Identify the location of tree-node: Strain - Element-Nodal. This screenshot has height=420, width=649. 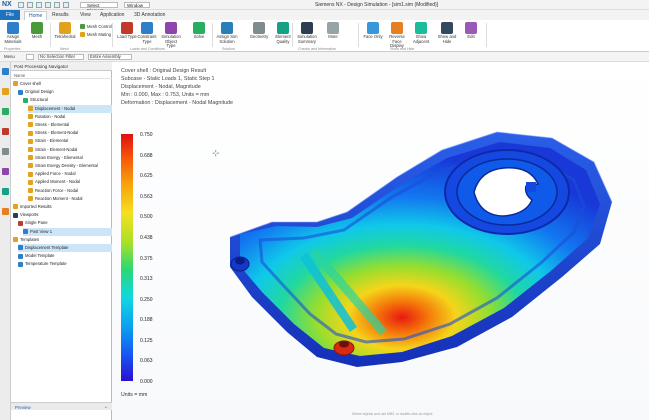
(70, 150).